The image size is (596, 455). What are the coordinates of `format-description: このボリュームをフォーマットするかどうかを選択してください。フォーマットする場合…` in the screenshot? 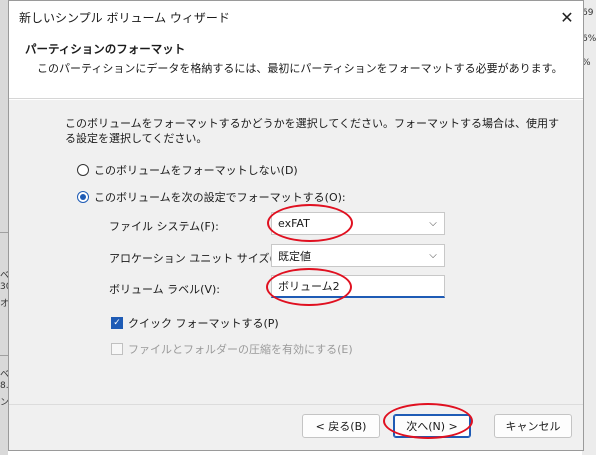 It's located at (312, 131).